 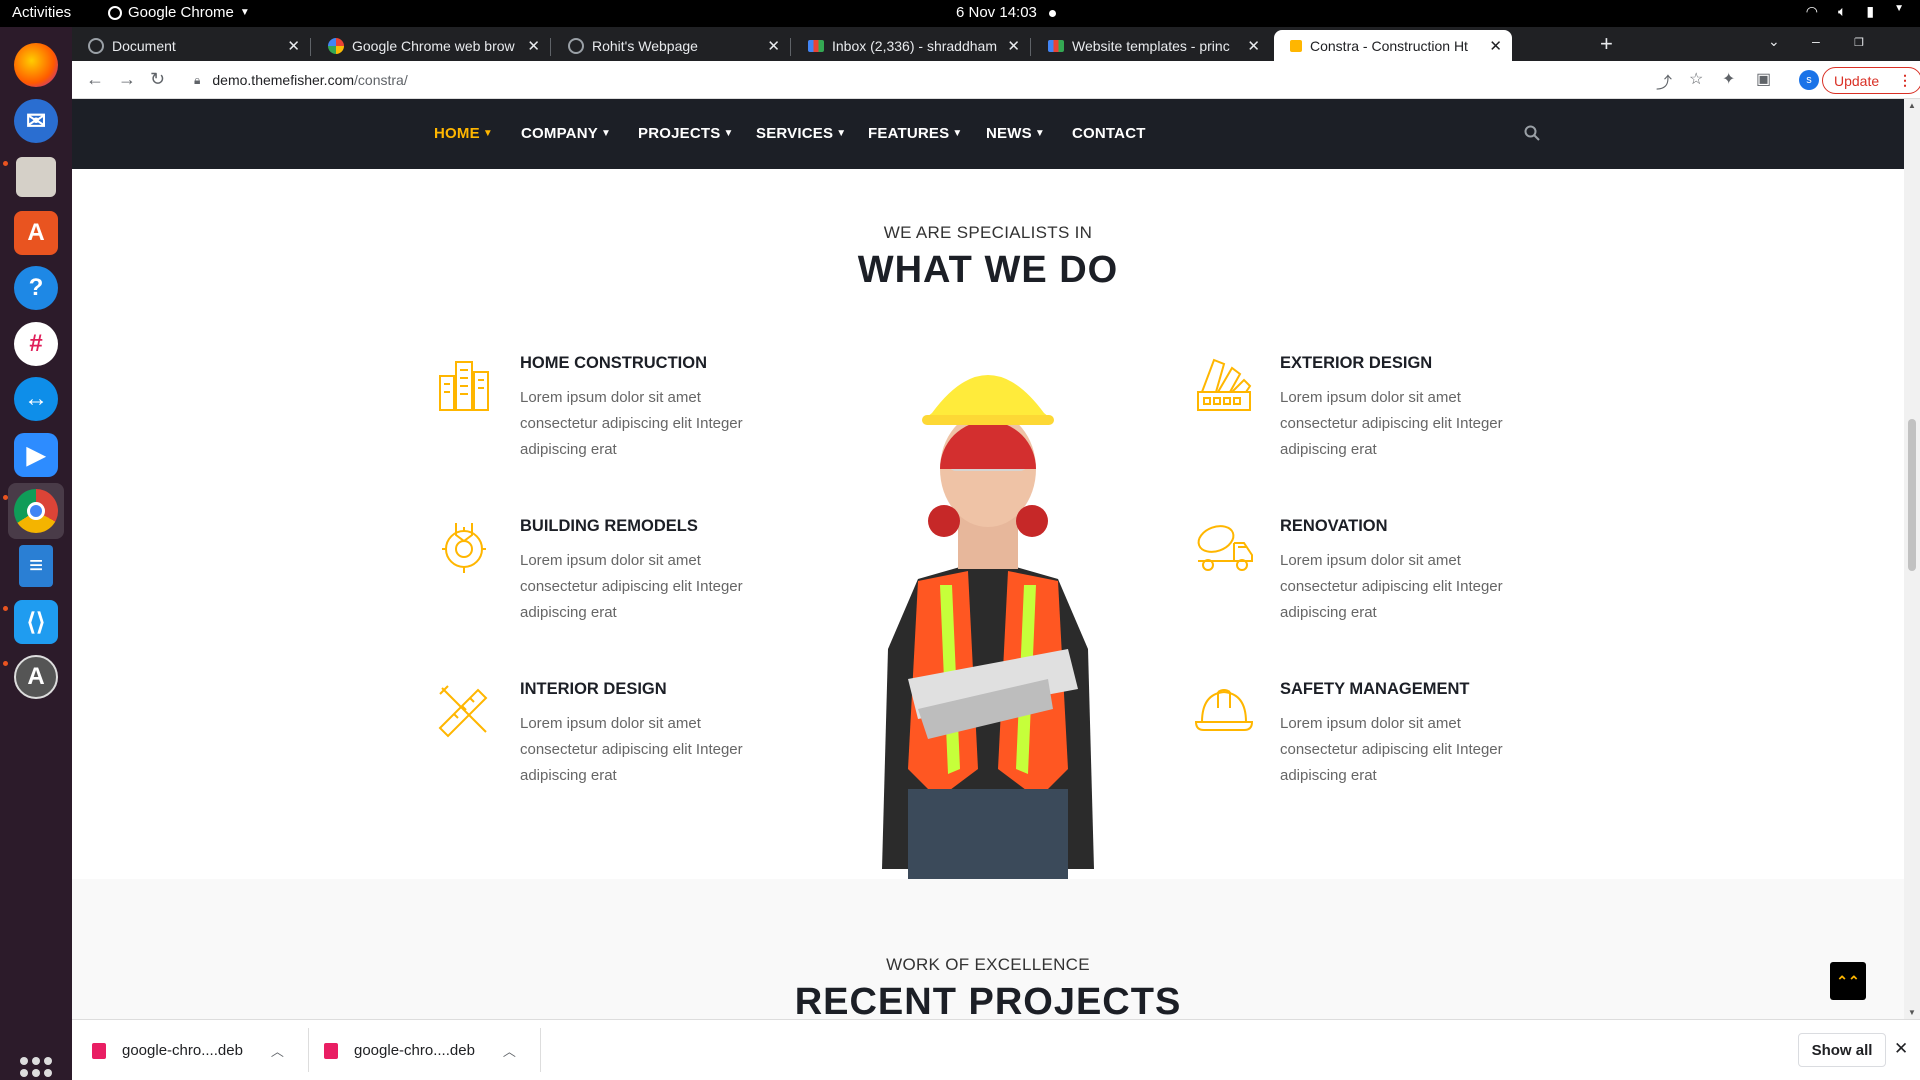 I want to click on menu-company: COMPANY ▼, so click(x=566, y=133).